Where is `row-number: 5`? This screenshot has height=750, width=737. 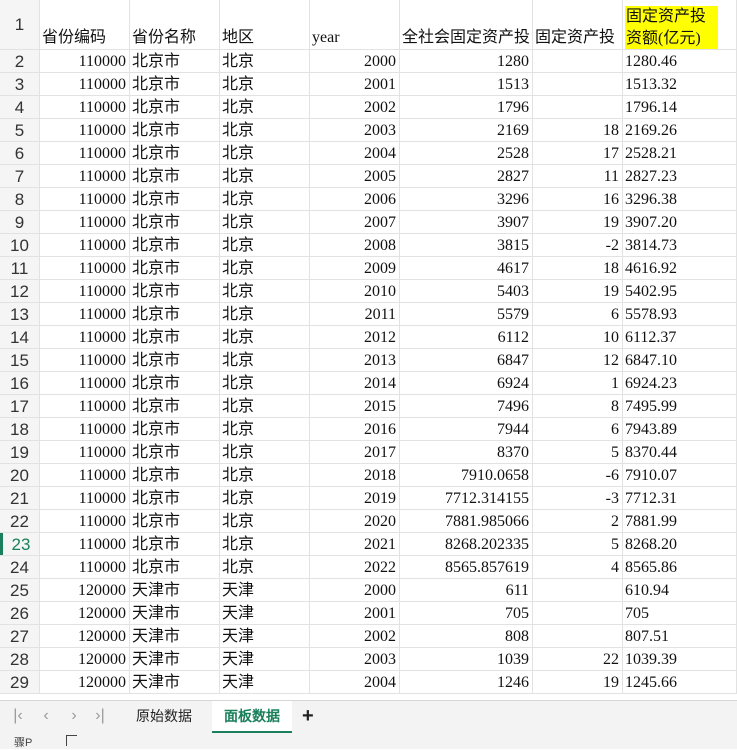 row-number: 5 is located at coordinates (20, 130).